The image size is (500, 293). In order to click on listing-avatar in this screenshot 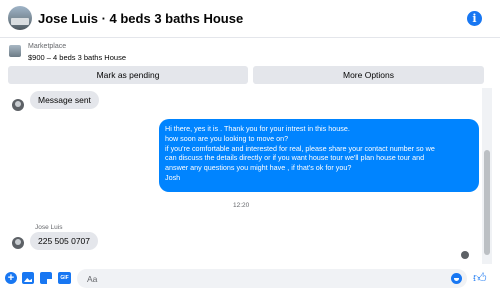, I will do `click(20, 18)`.